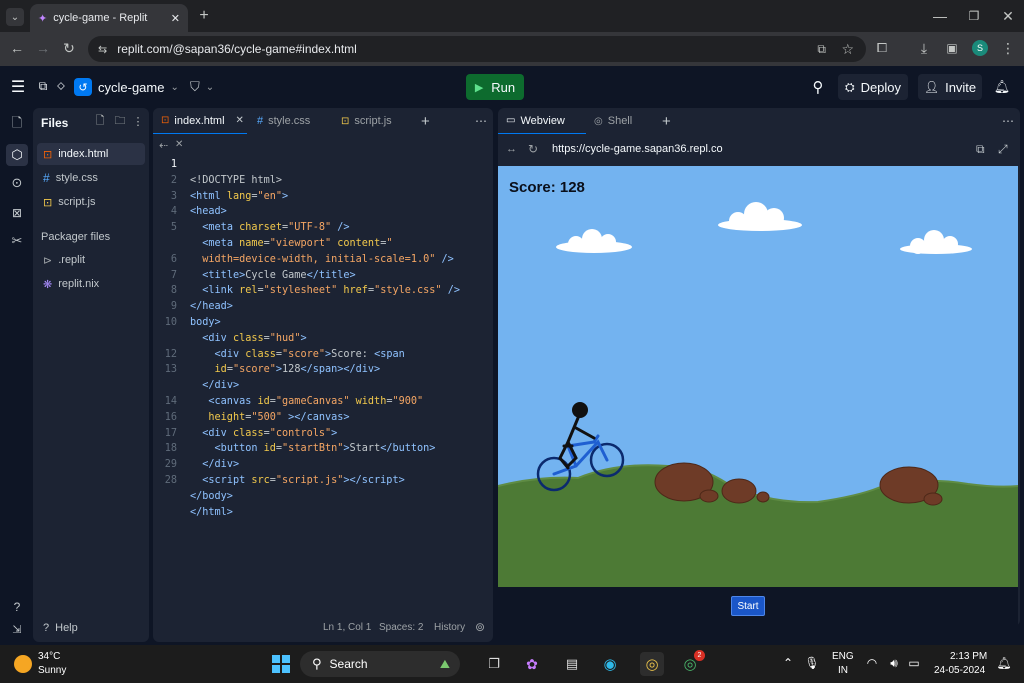 The height and width of the screenshot is (683, 1024). Describe the element at coordinates (940, 16) in the screenshot. I see `minimize-icon: —` at that location.